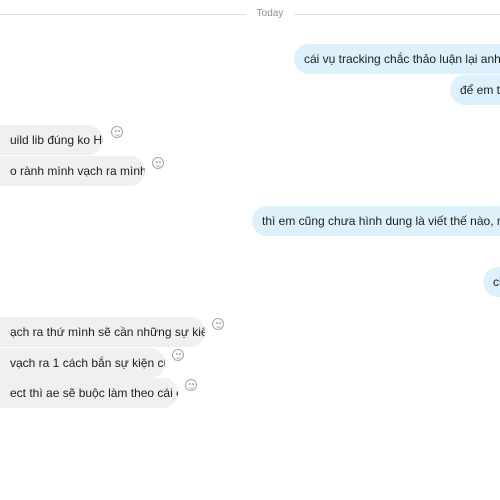 The image size is (500, 500). Describe the element at coordinates (475, 90) in the screenshot. I see `message-bubble-outgoing: để em te` at that location.